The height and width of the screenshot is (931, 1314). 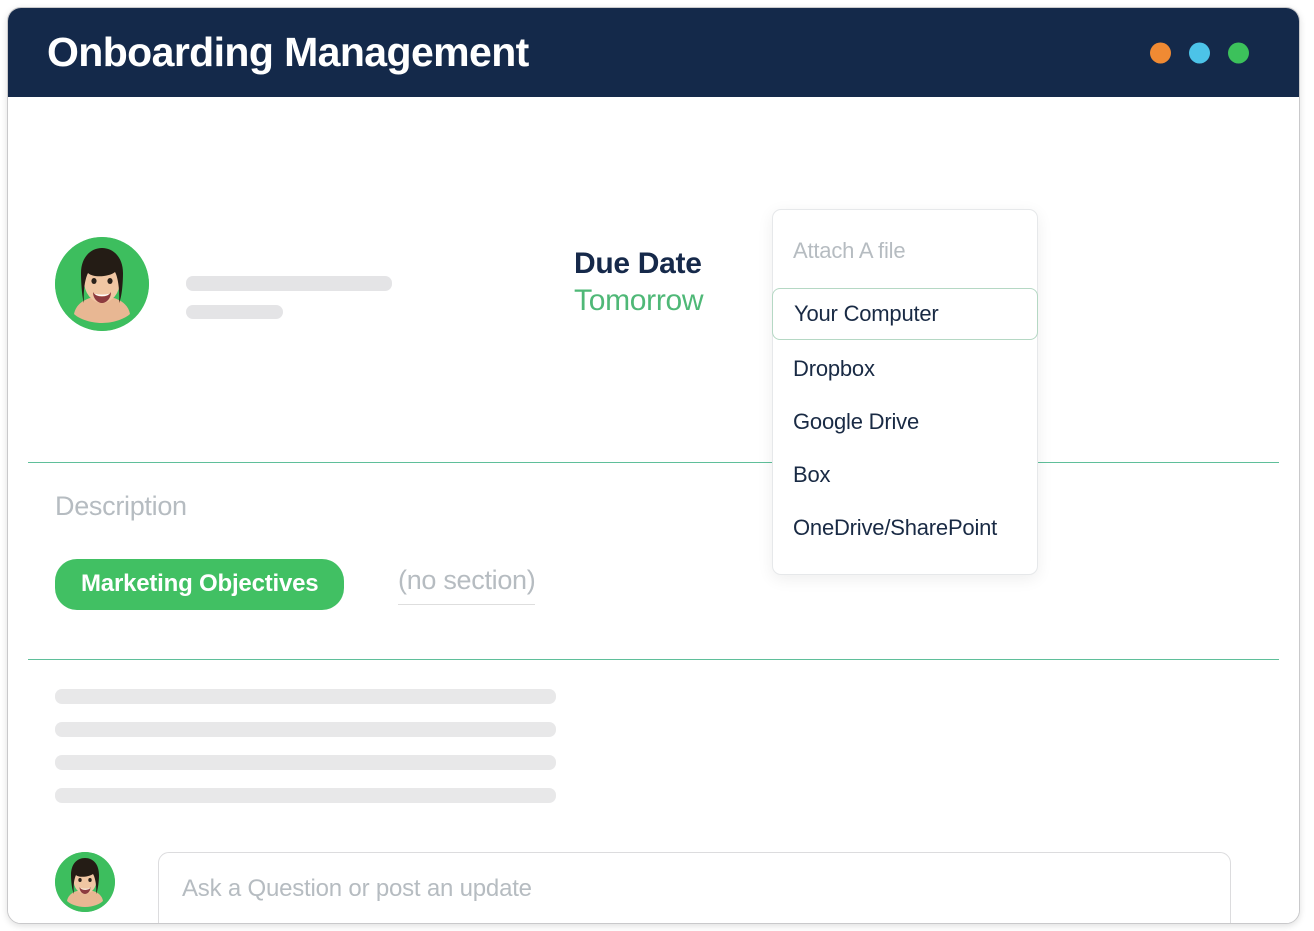 I want to click on due-date-label: Due Date, so click(x=638, y=263).